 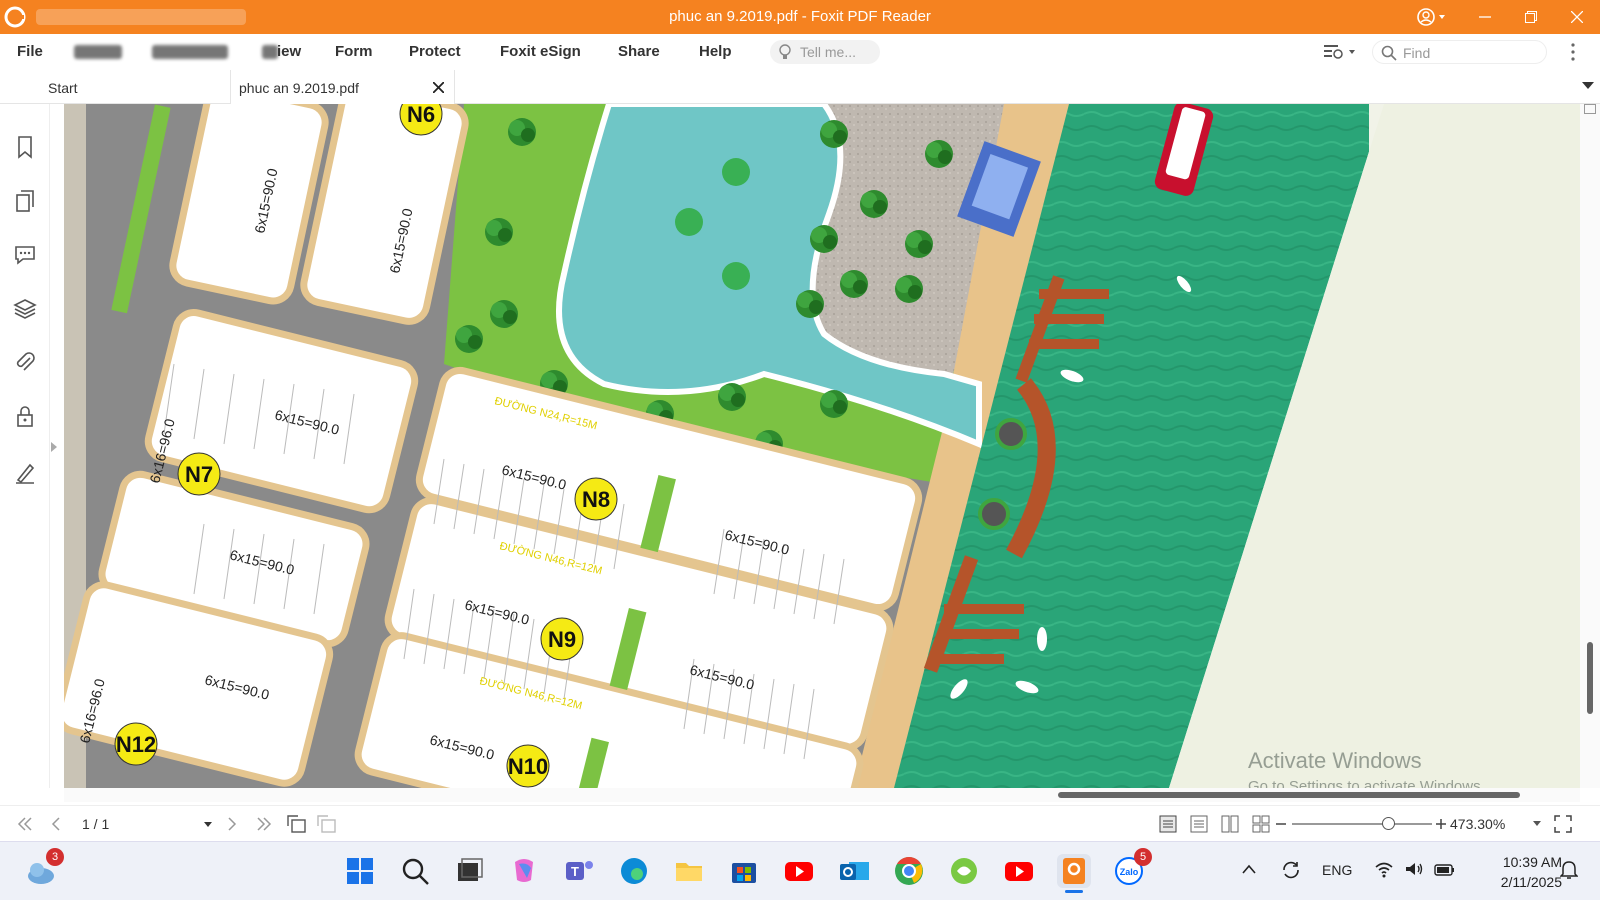 I want to click on svg-text: N7, so click(x=199, y=474).